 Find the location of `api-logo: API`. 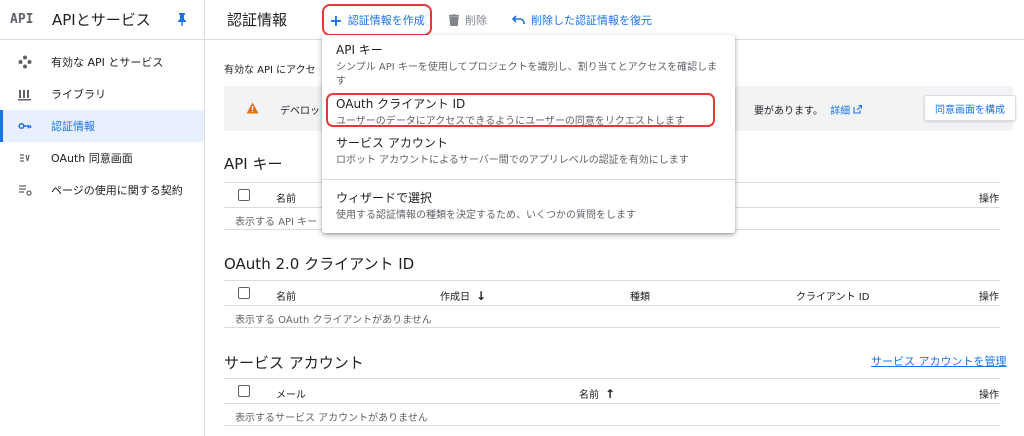

api-logo: API is located at coordinates (22, 19).